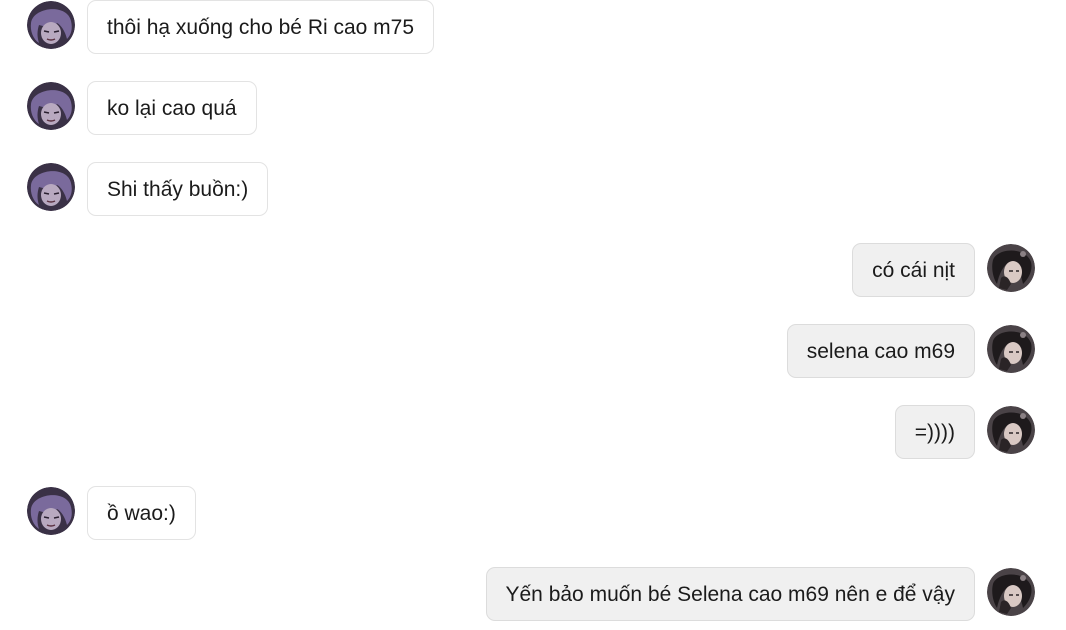 The width and height of the screenshot is (1066, 630). What do you see at coordinates (261, 27) in the screenshot?
I see `message-bubble: thôi hạ xuống cho bé Ri cao m75` at bounding box center [261, 27].